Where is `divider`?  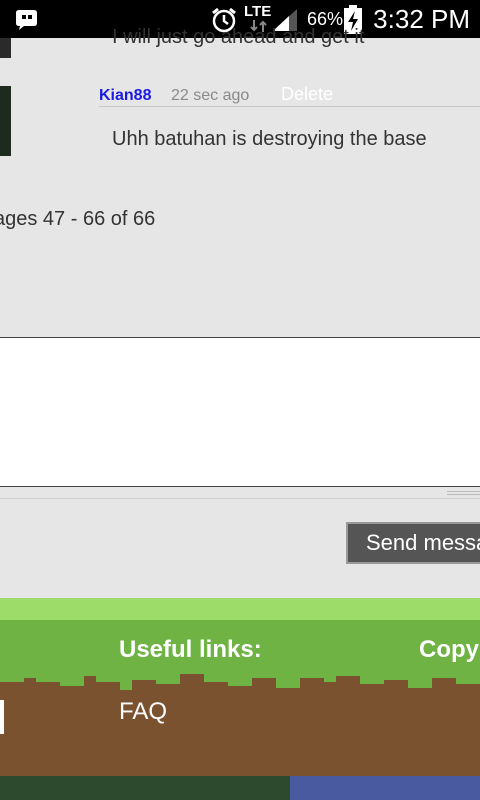
divider is located at coordinates (289, 106).